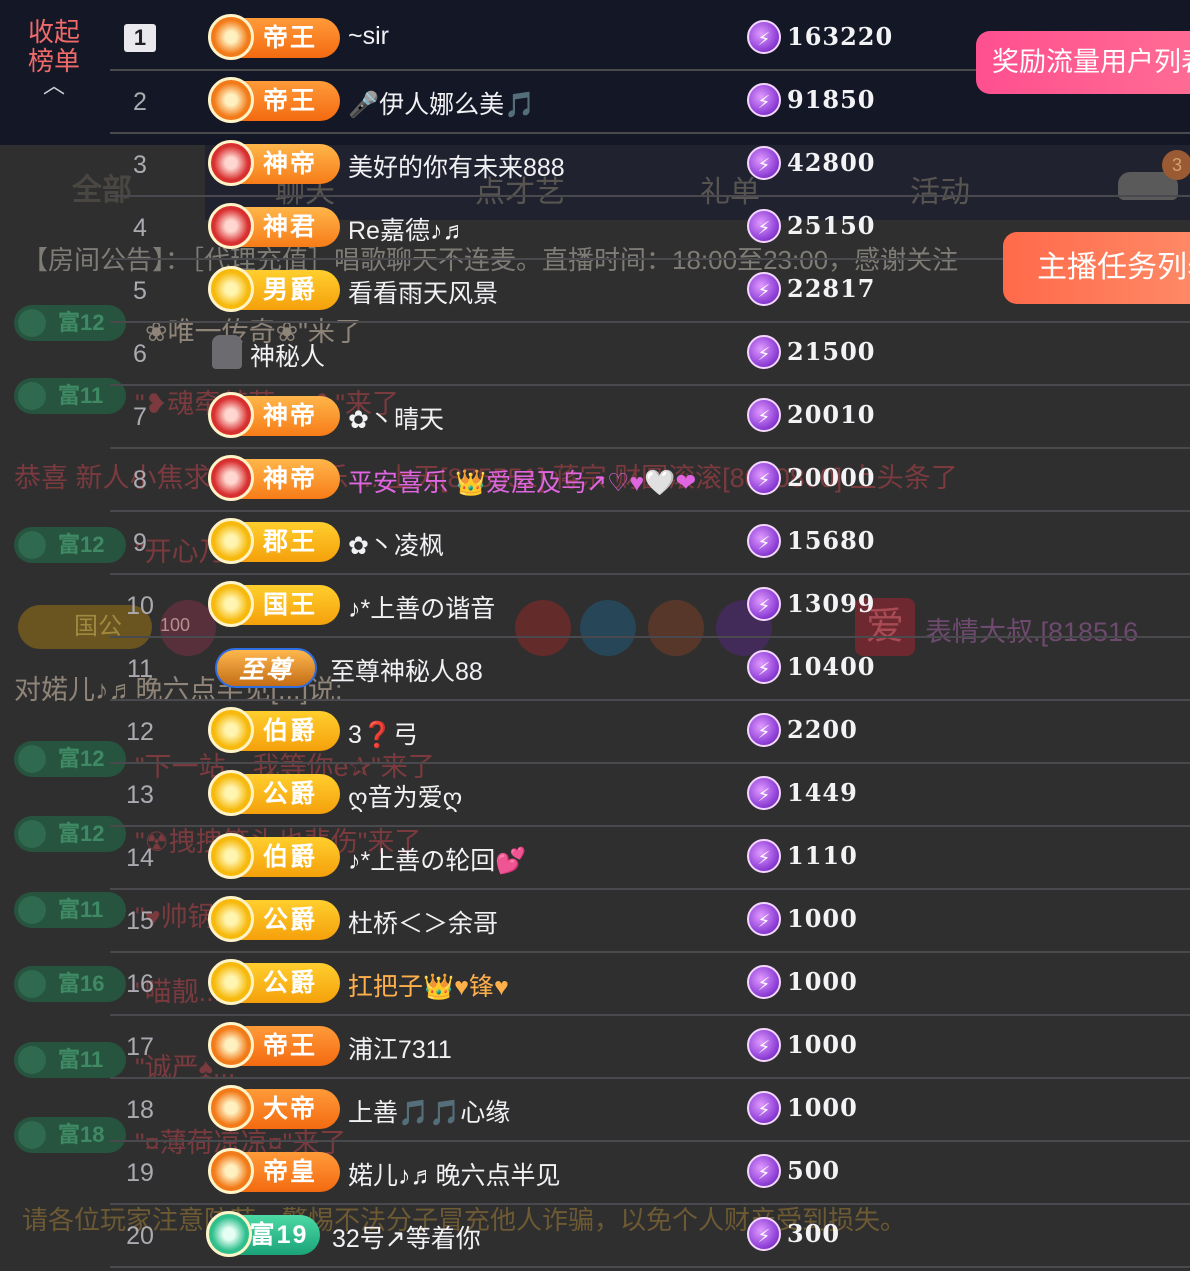  Describe the element at coordinates (650, 858) in the screenshot. I see `ranking-row: 14 伯爵 ♪*上善の轮回💕 ⚡ 1110` at that location.